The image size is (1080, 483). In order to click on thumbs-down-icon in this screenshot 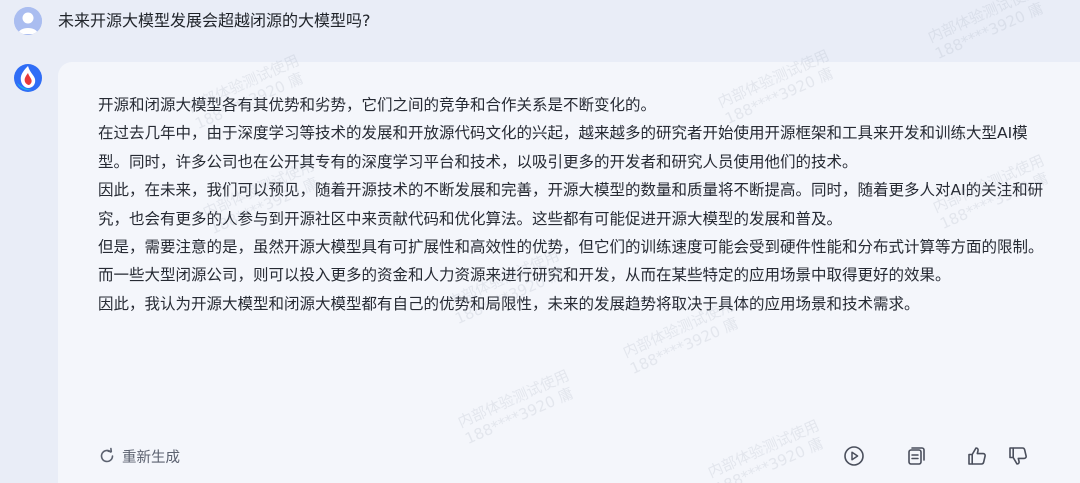, I will do `click(1018, 456)`.